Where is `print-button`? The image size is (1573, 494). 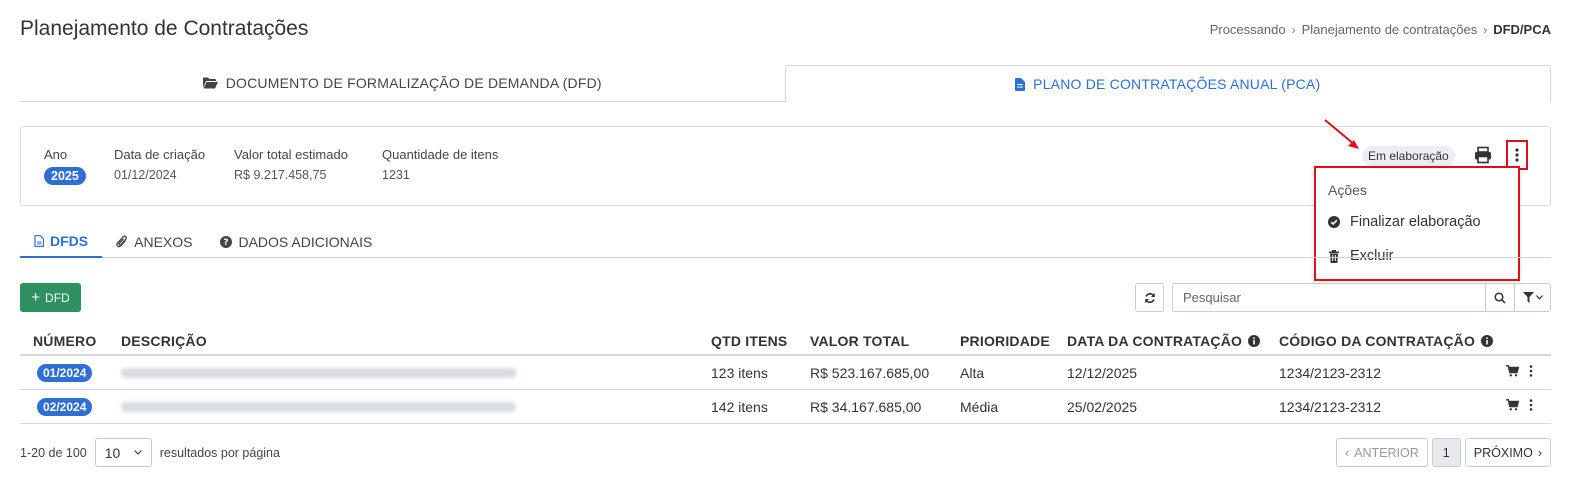
print-button is located at coordinates (1483, 155).